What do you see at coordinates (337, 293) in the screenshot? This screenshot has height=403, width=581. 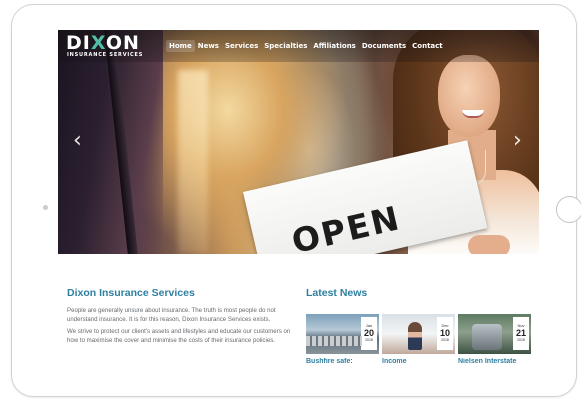 I see `news-title: Latest News` at bounding box center [337, 293].